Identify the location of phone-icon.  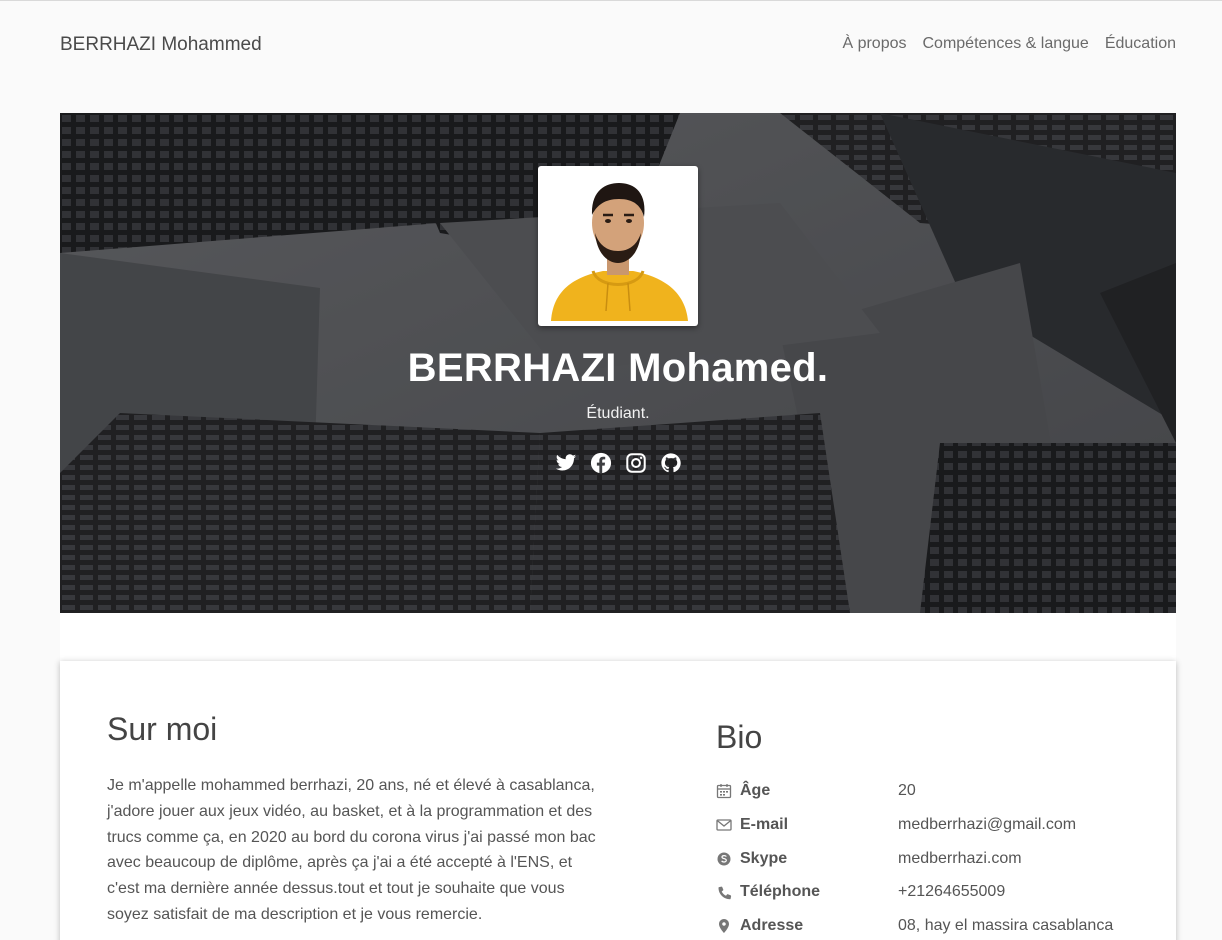
(725, 893).